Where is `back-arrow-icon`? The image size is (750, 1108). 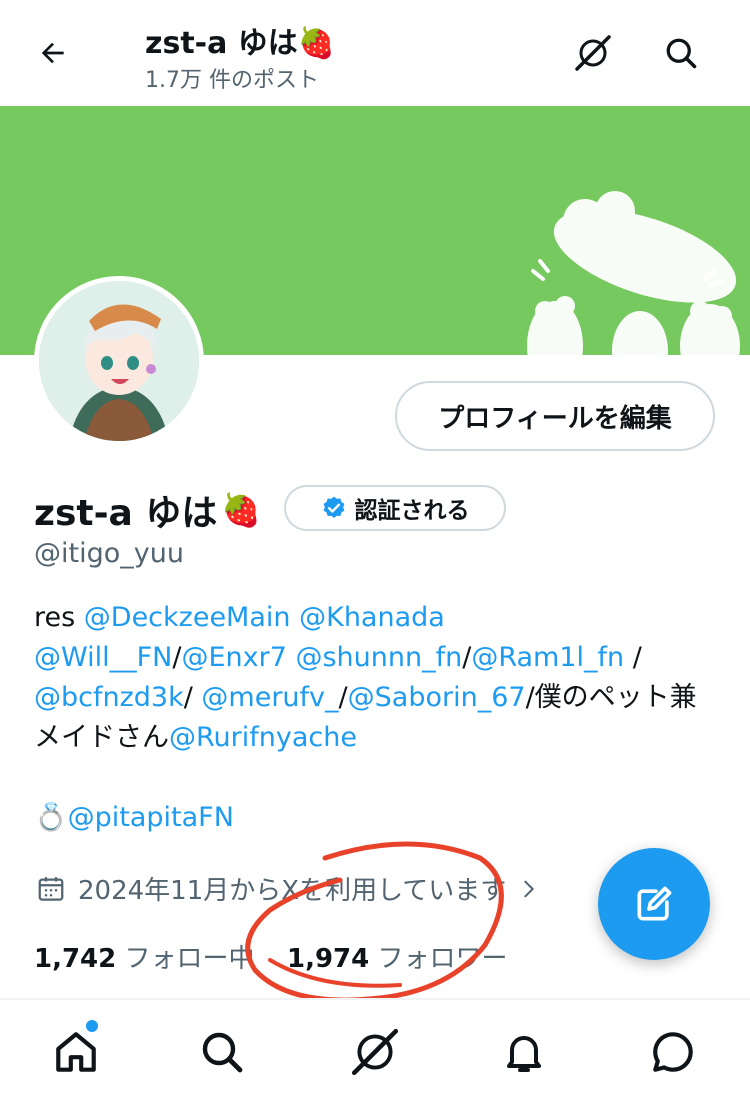
back-arrow-icon is located at coordinates (52, 53).